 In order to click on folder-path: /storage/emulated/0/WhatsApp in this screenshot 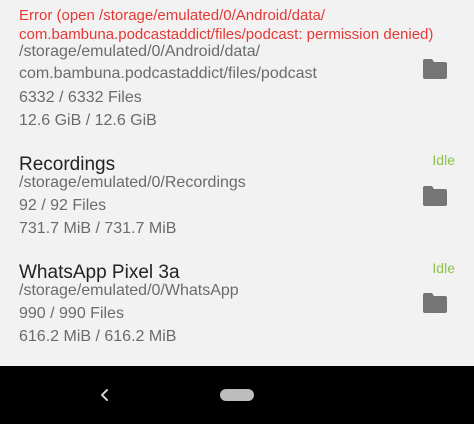, I will do `click(129, 290)`.